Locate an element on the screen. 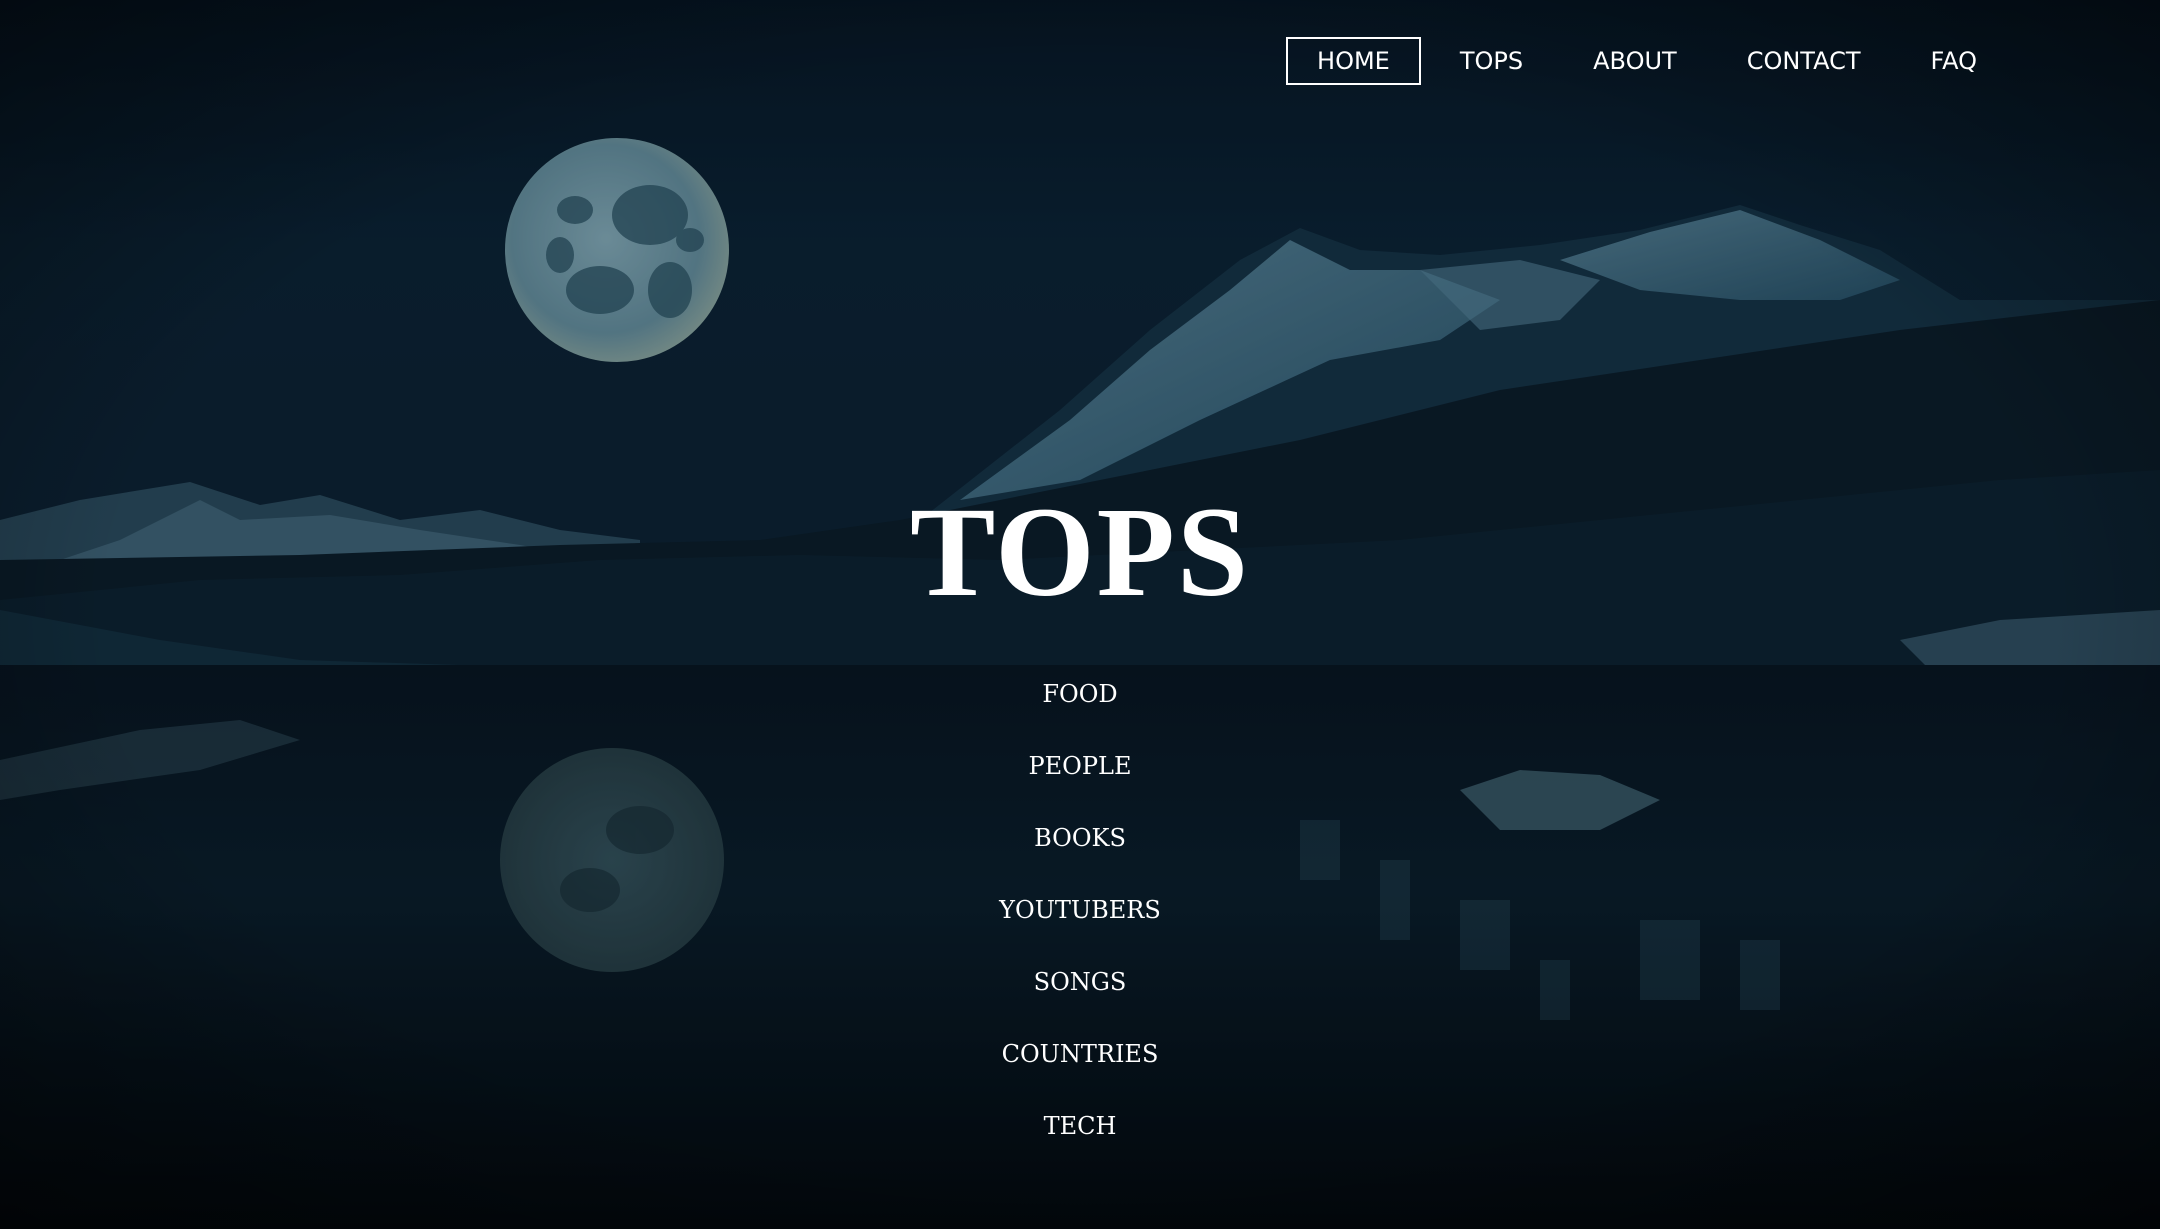 This screenshot has width=2160, height=1229. category-link-food: FOOD is located at coordinates (1080, 694).